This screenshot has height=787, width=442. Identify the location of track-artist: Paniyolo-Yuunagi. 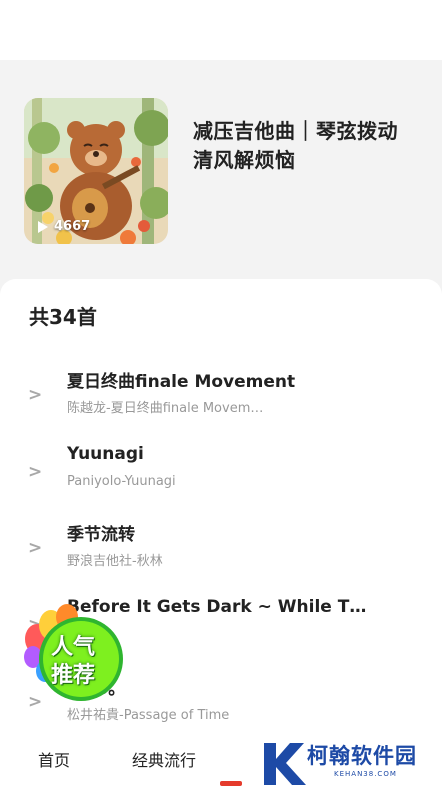
(121, 481).